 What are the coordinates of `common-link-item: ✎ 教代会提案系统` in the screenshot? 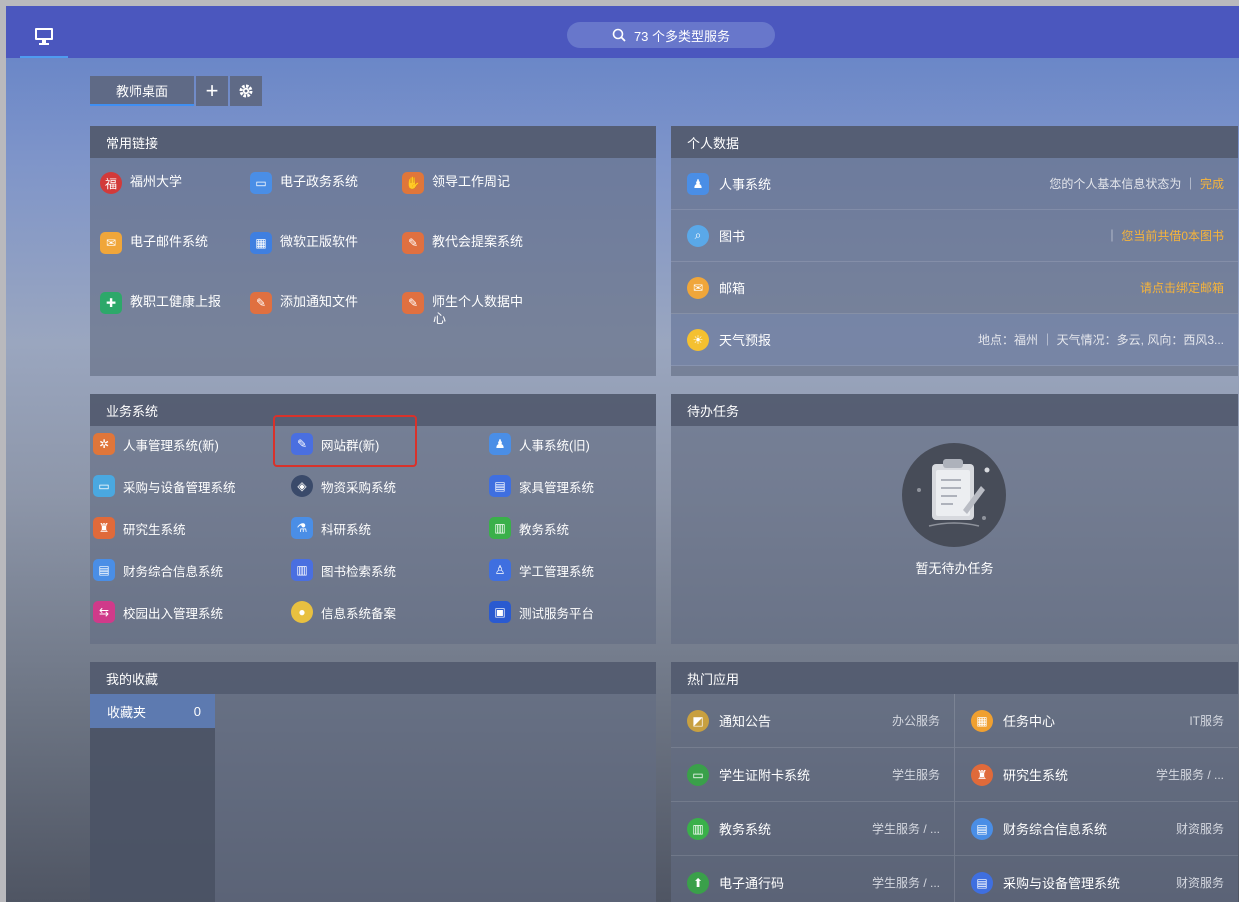 It's located at (462, 243).